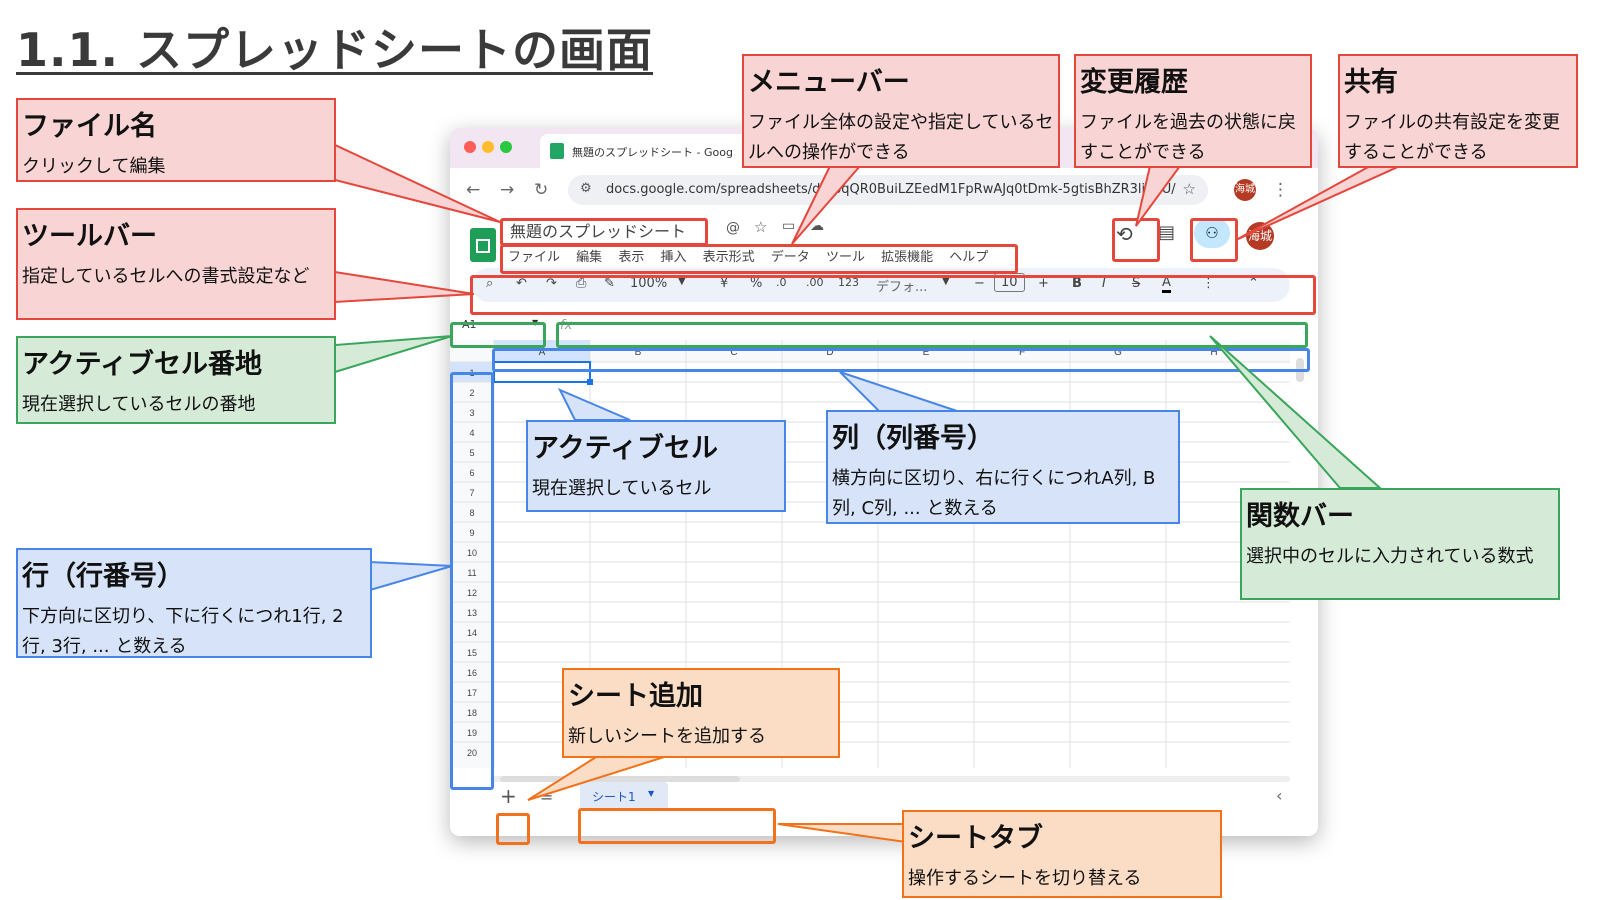 This screenshot has width=1600, height=900. Describe the element at coordinates (139, 404) in the screenshot. I see `callout-active-cell-address-desc: 現在選択しているセルの番地` at that location.